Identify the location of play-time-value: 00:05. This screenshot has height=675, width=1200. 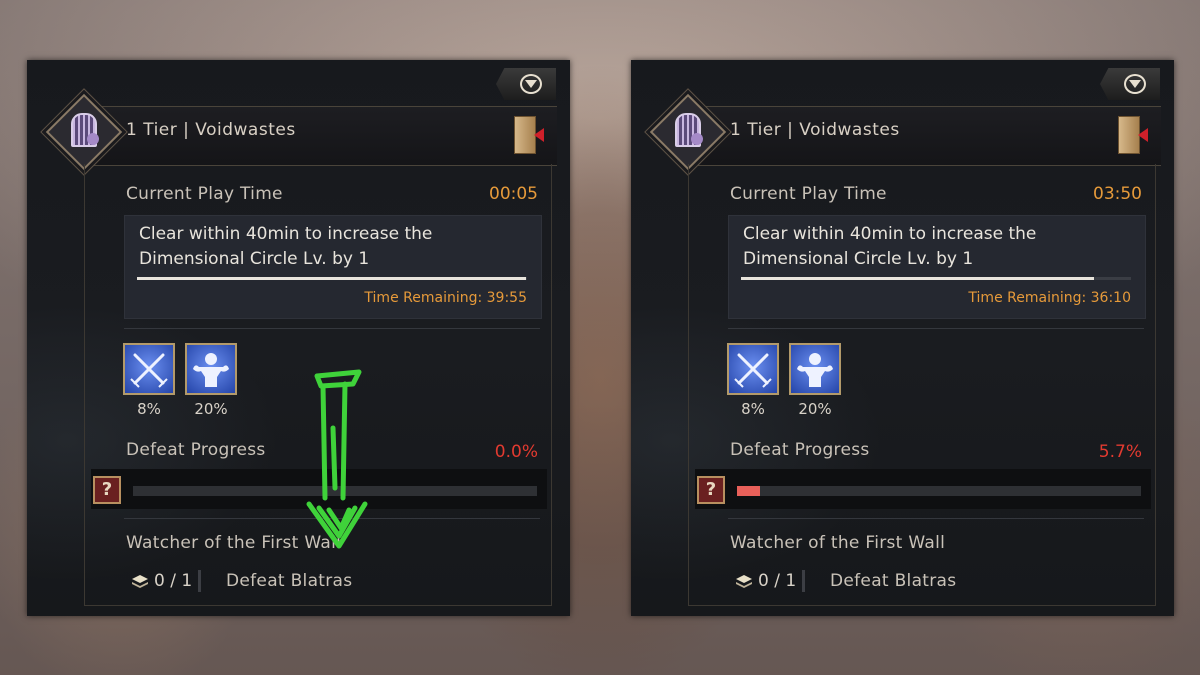
(513, 194).